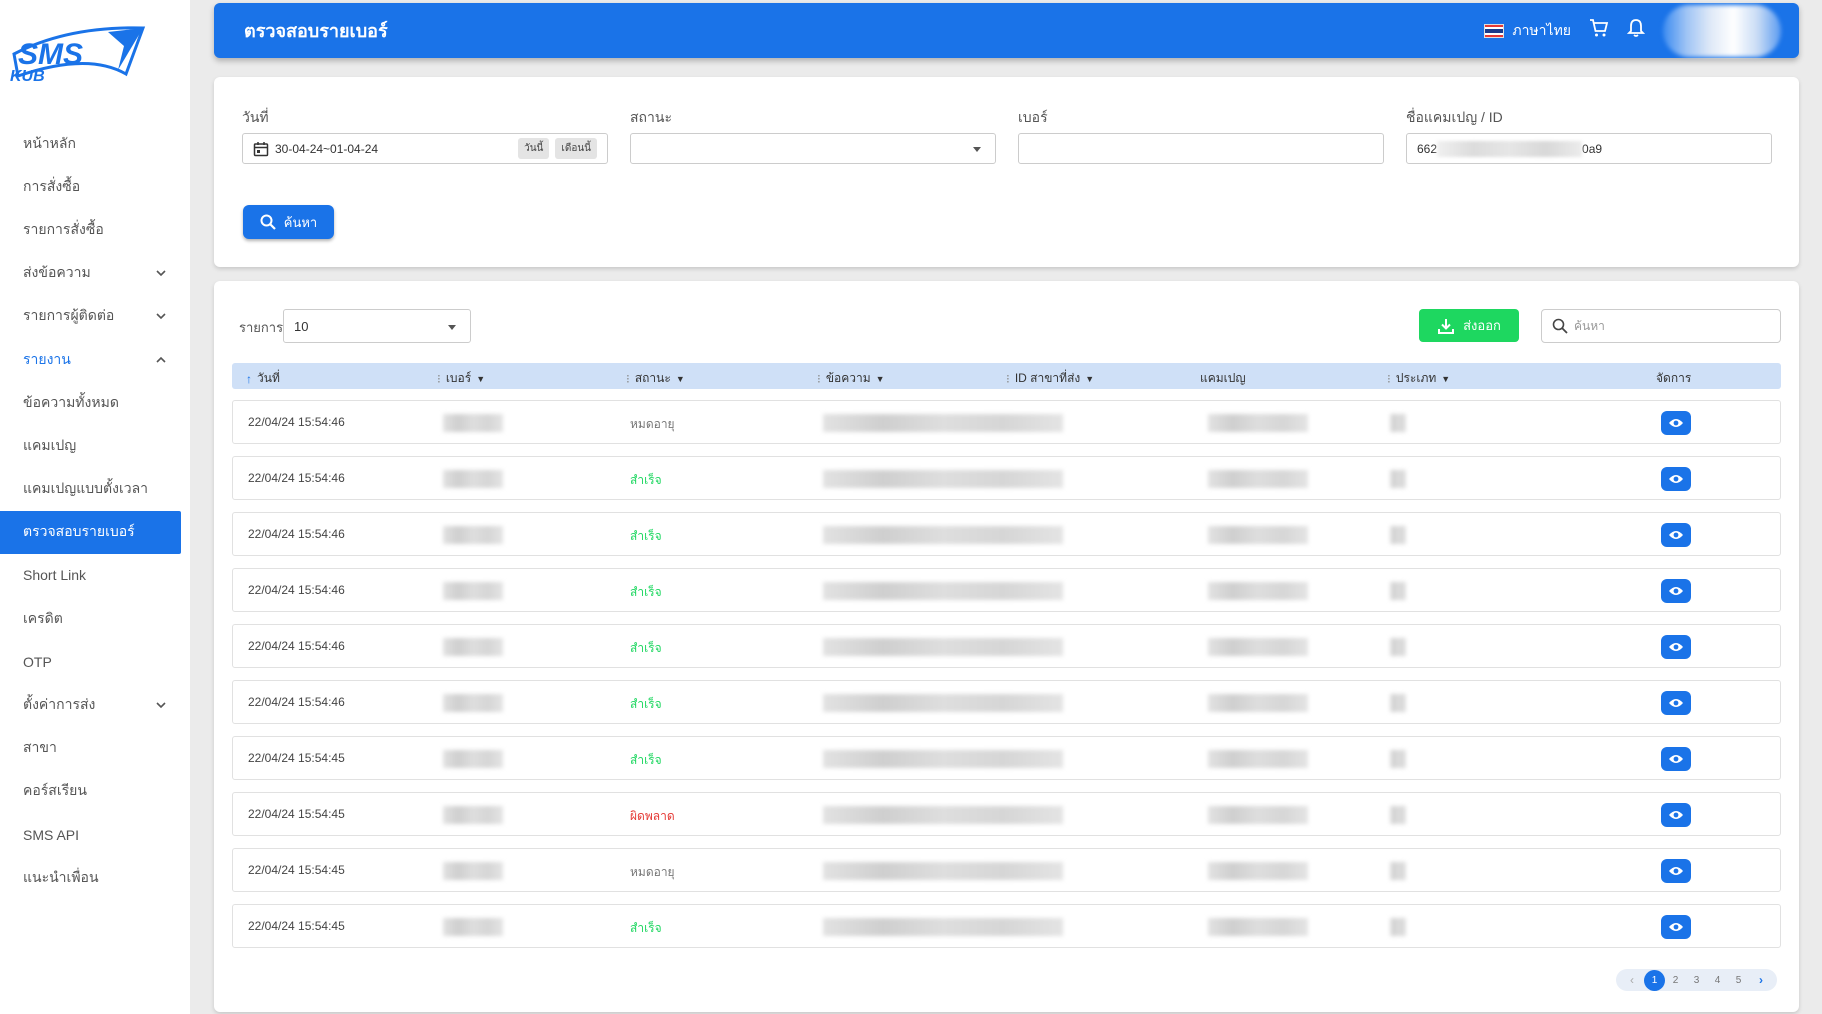 Image resolution: width=1822 pixels, height=1014 pixels. I want to click on column-header-date: ↑ วันที่, so click(263, 378).